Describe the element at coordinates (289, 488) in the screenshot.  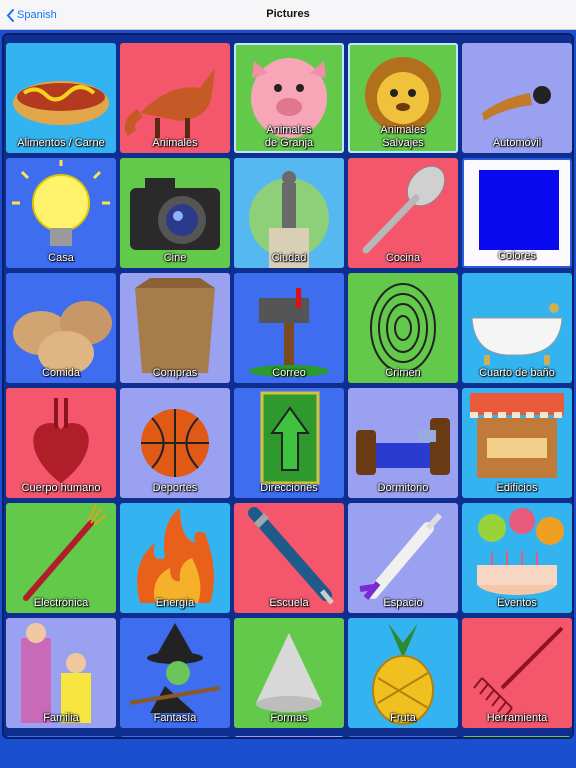
I see `category-label: Direcciones` at that location.